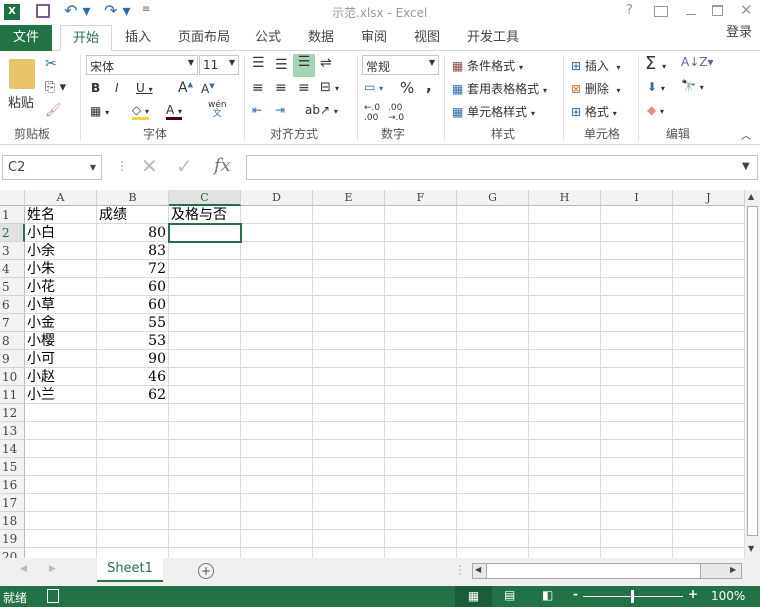 The width and height of the screenshot is (760, 607). Describe the element at coordinates (277, 323) in the screenshot. I see `cell-d7` at that location.